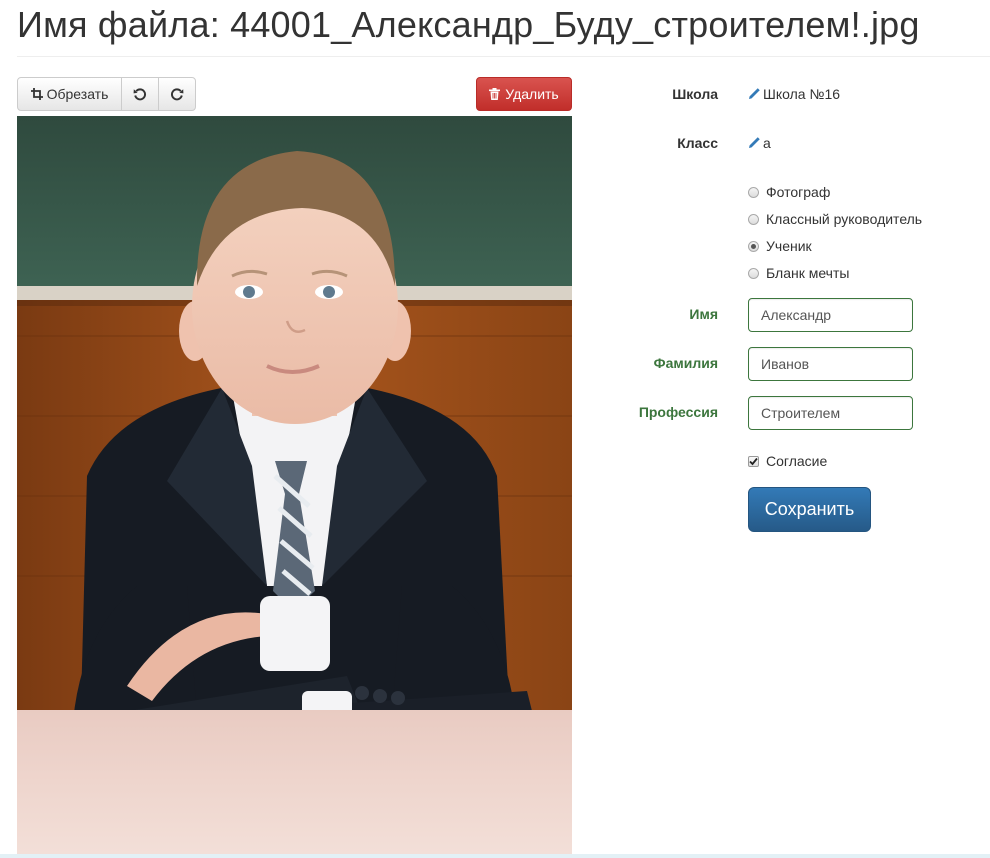 The height and width of the screenshot is (858, 990). What do you see at coordinates (532, 94) in the screenshot?
I see `delete-button-label: Удалить` at bounding box center [532, 94].